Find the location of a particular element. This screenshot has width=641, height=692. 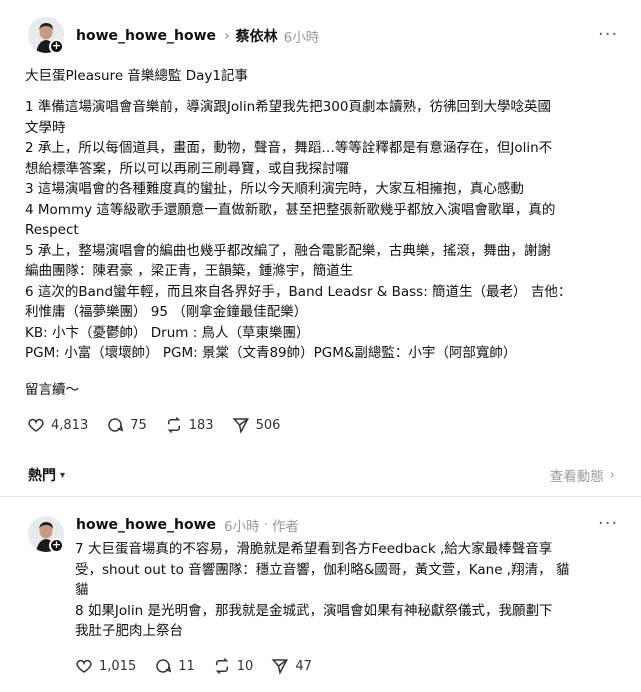

post-actions: 4,813 75 183 506 is located at coordinates (162, 425).